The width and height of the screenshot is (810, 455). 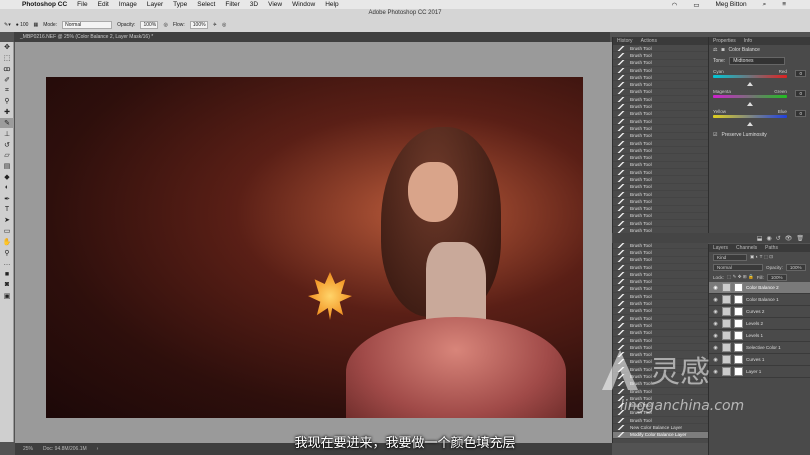 I want to click on clone-stamp-tool-icon: ⊥, so click(x=7, y=133).